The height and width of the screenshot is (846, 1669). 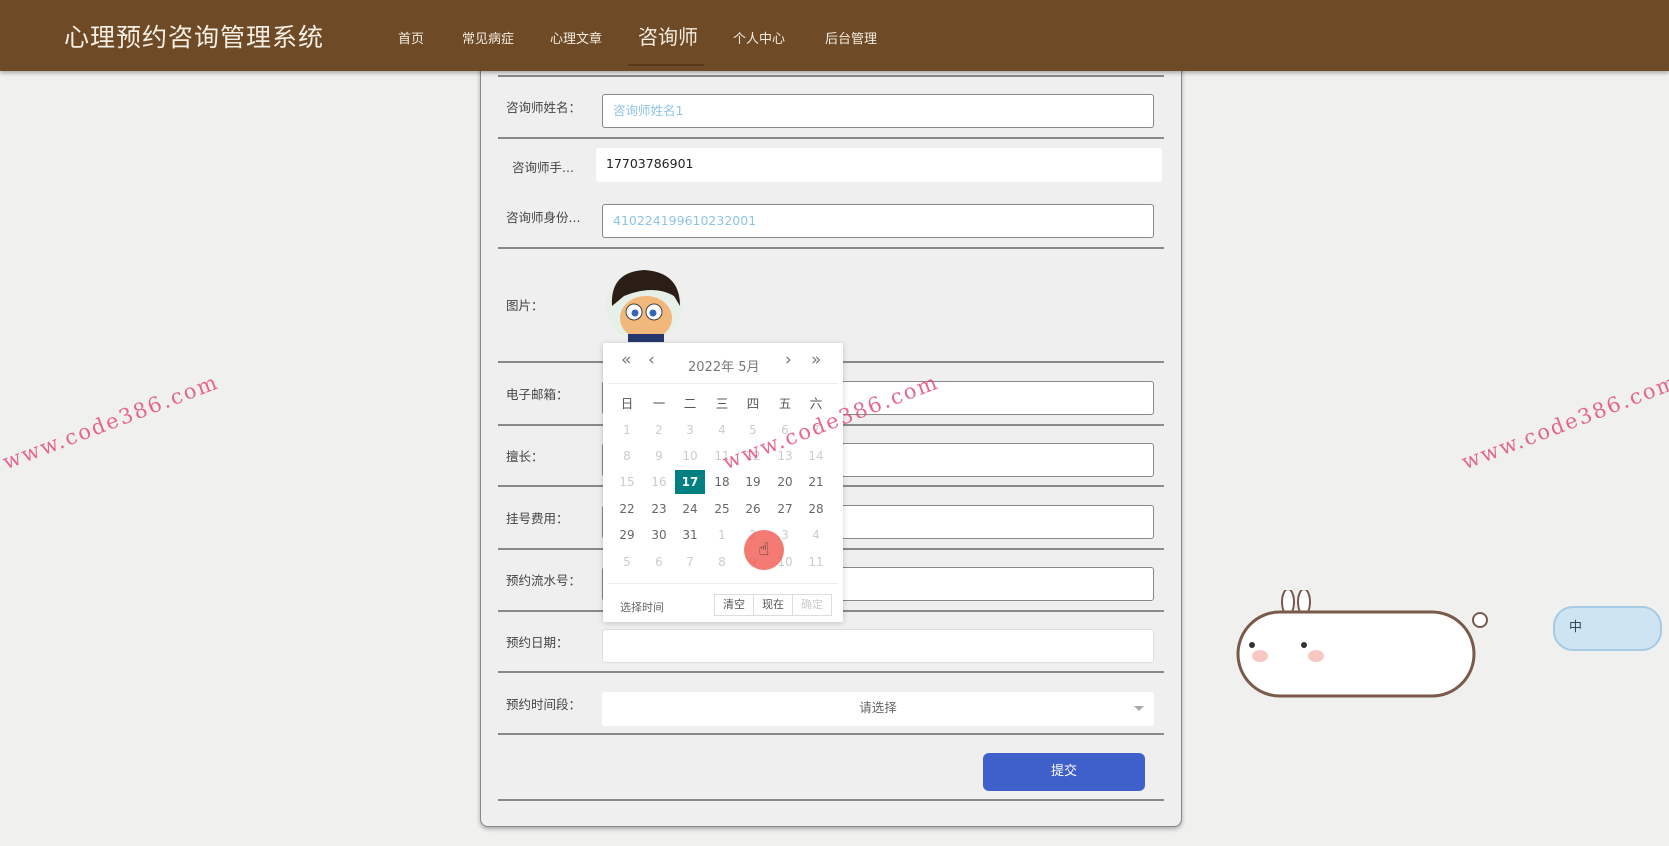 What do you see at coordinates (1362, 644) in the screenshot?
I see `bunny-mascot-image` at bounding box center [1362, 644].